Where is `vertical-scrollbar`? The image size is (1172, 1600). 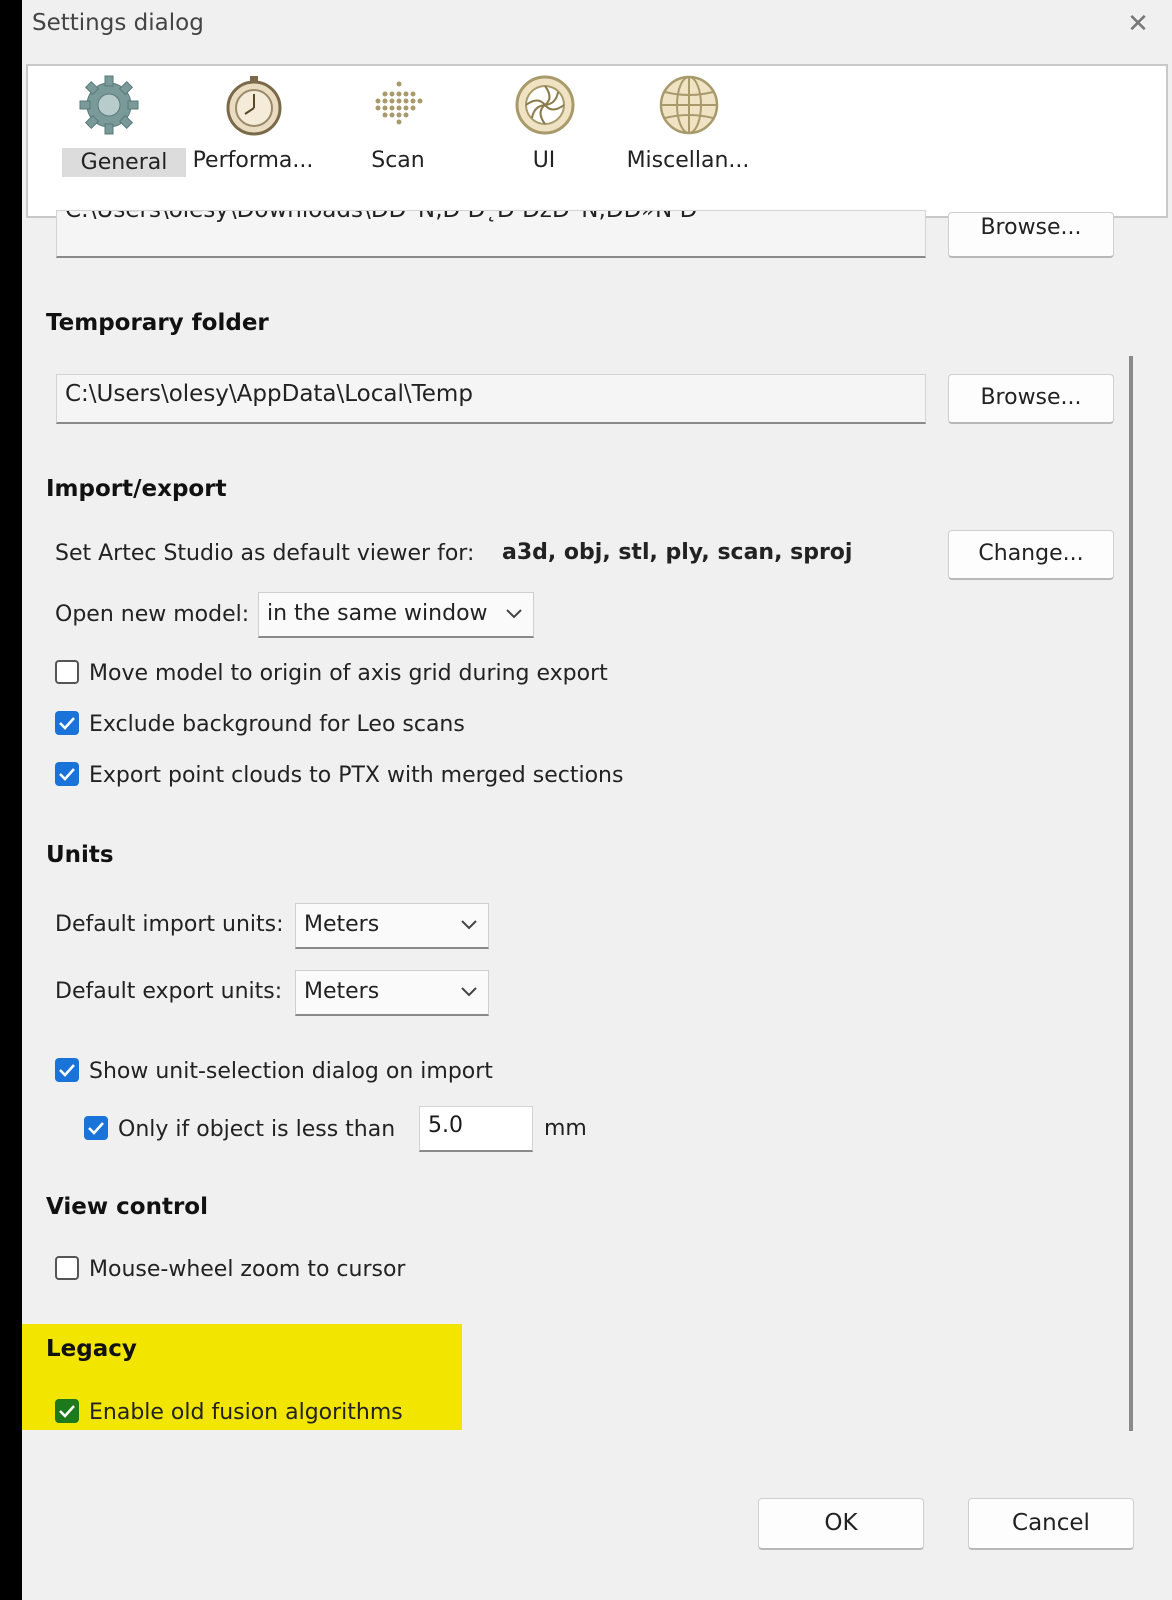
vertical-scrollbar is located at coordinates (1131, 893).